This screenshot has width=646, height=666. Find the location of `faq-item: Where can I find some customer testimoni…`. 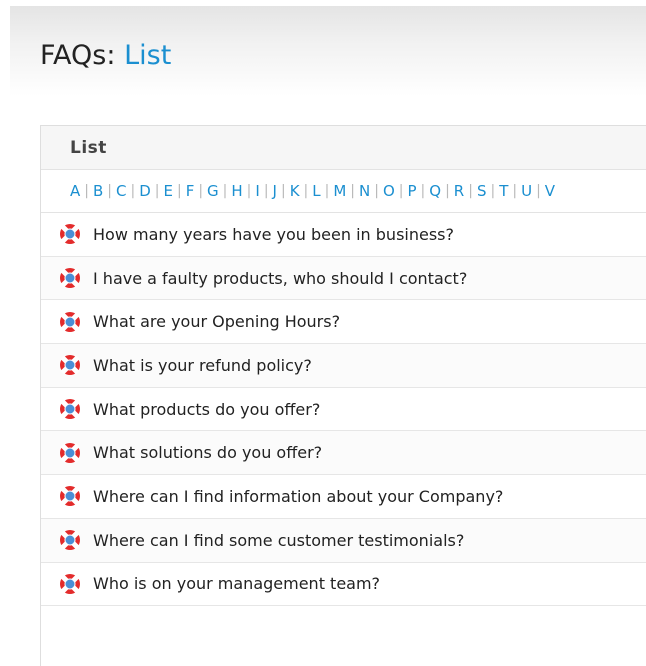

faq-item: Where can I find some customer testimoni… is located at coordinates (343, 540).